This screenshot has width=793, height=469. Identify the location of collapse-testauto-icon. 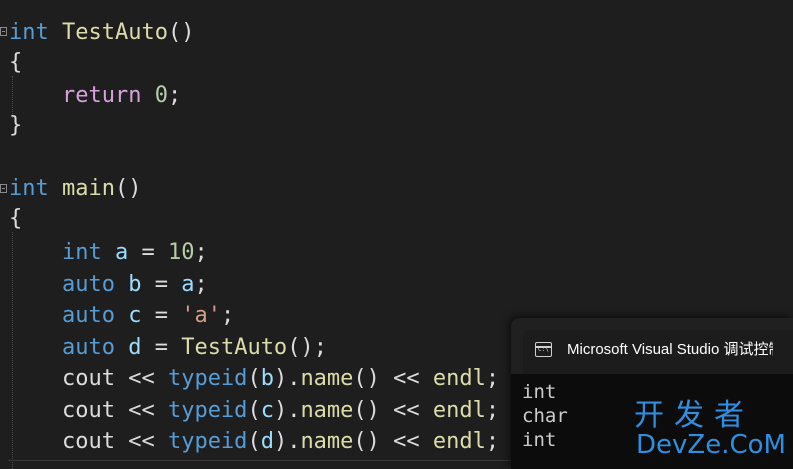
(3, 31).